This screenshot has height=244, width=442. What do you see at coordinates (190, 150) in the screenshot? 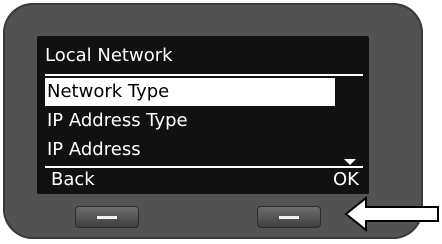
I see `menu-item-ip-address: IP Address` at bounding box center [190, 150].